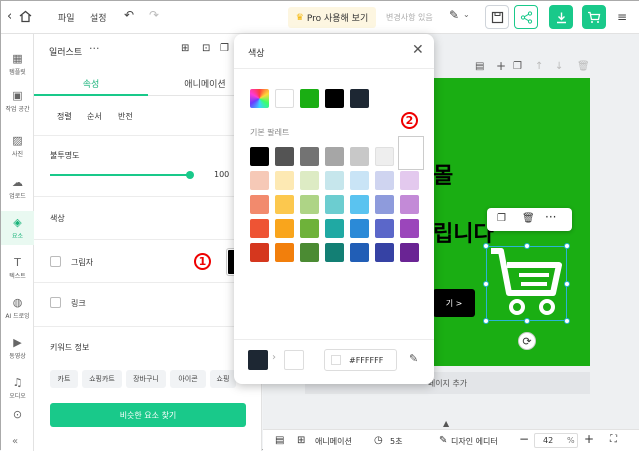 This screenshot has height=451, width=639. What do you see at coordinates (583, 66) in the screenshot?
I see `delete-page-icon: 🗑` at bounding box center [583, 66].